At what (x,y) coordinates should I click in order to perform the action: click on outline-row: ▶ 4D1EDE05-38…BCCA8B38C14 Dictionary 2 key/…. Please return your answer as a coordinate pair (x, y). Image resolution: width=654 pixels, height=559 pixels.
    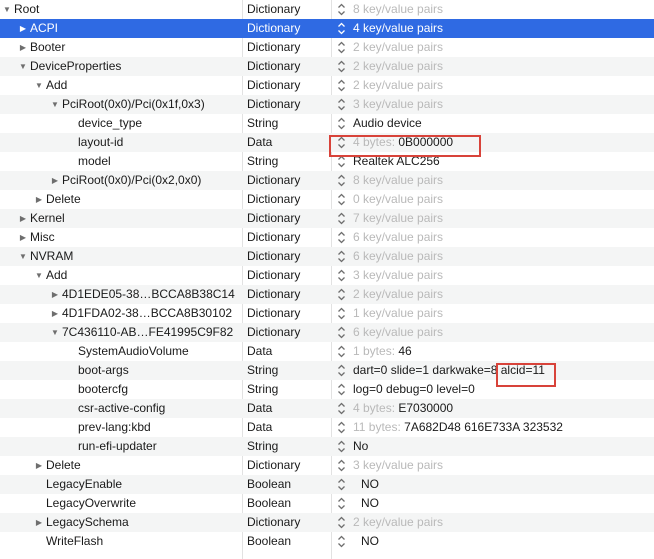
    Looking at the image, I should click on (327, 294).